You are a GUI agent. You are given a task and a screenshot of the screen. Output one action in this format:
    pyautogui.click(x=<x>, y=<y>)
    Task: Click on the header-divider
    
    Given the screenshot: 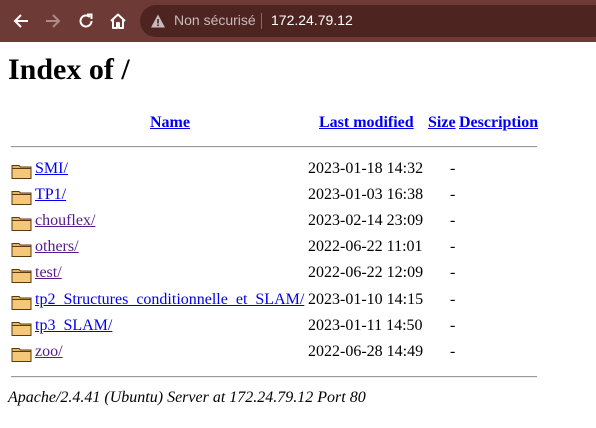 What is the action you would take?
    pyautogui.click(x=274, y=147)
    